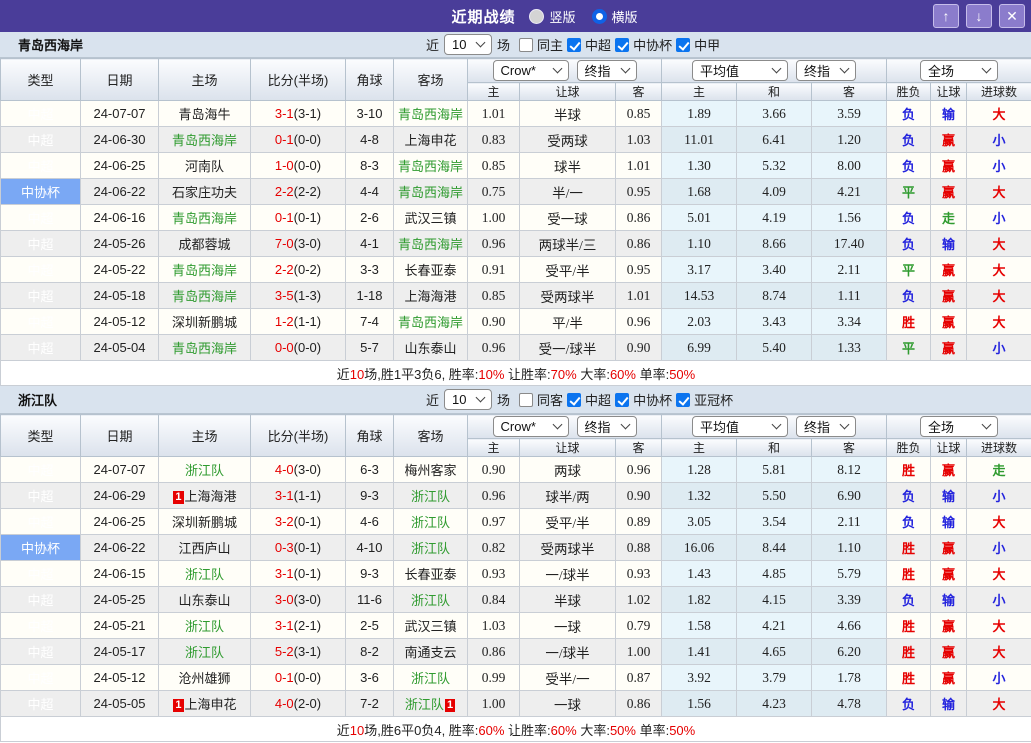  I want to click on filter-controls: 近 10 场 同主 中超 中协杯 中甲, so click(574, 44).